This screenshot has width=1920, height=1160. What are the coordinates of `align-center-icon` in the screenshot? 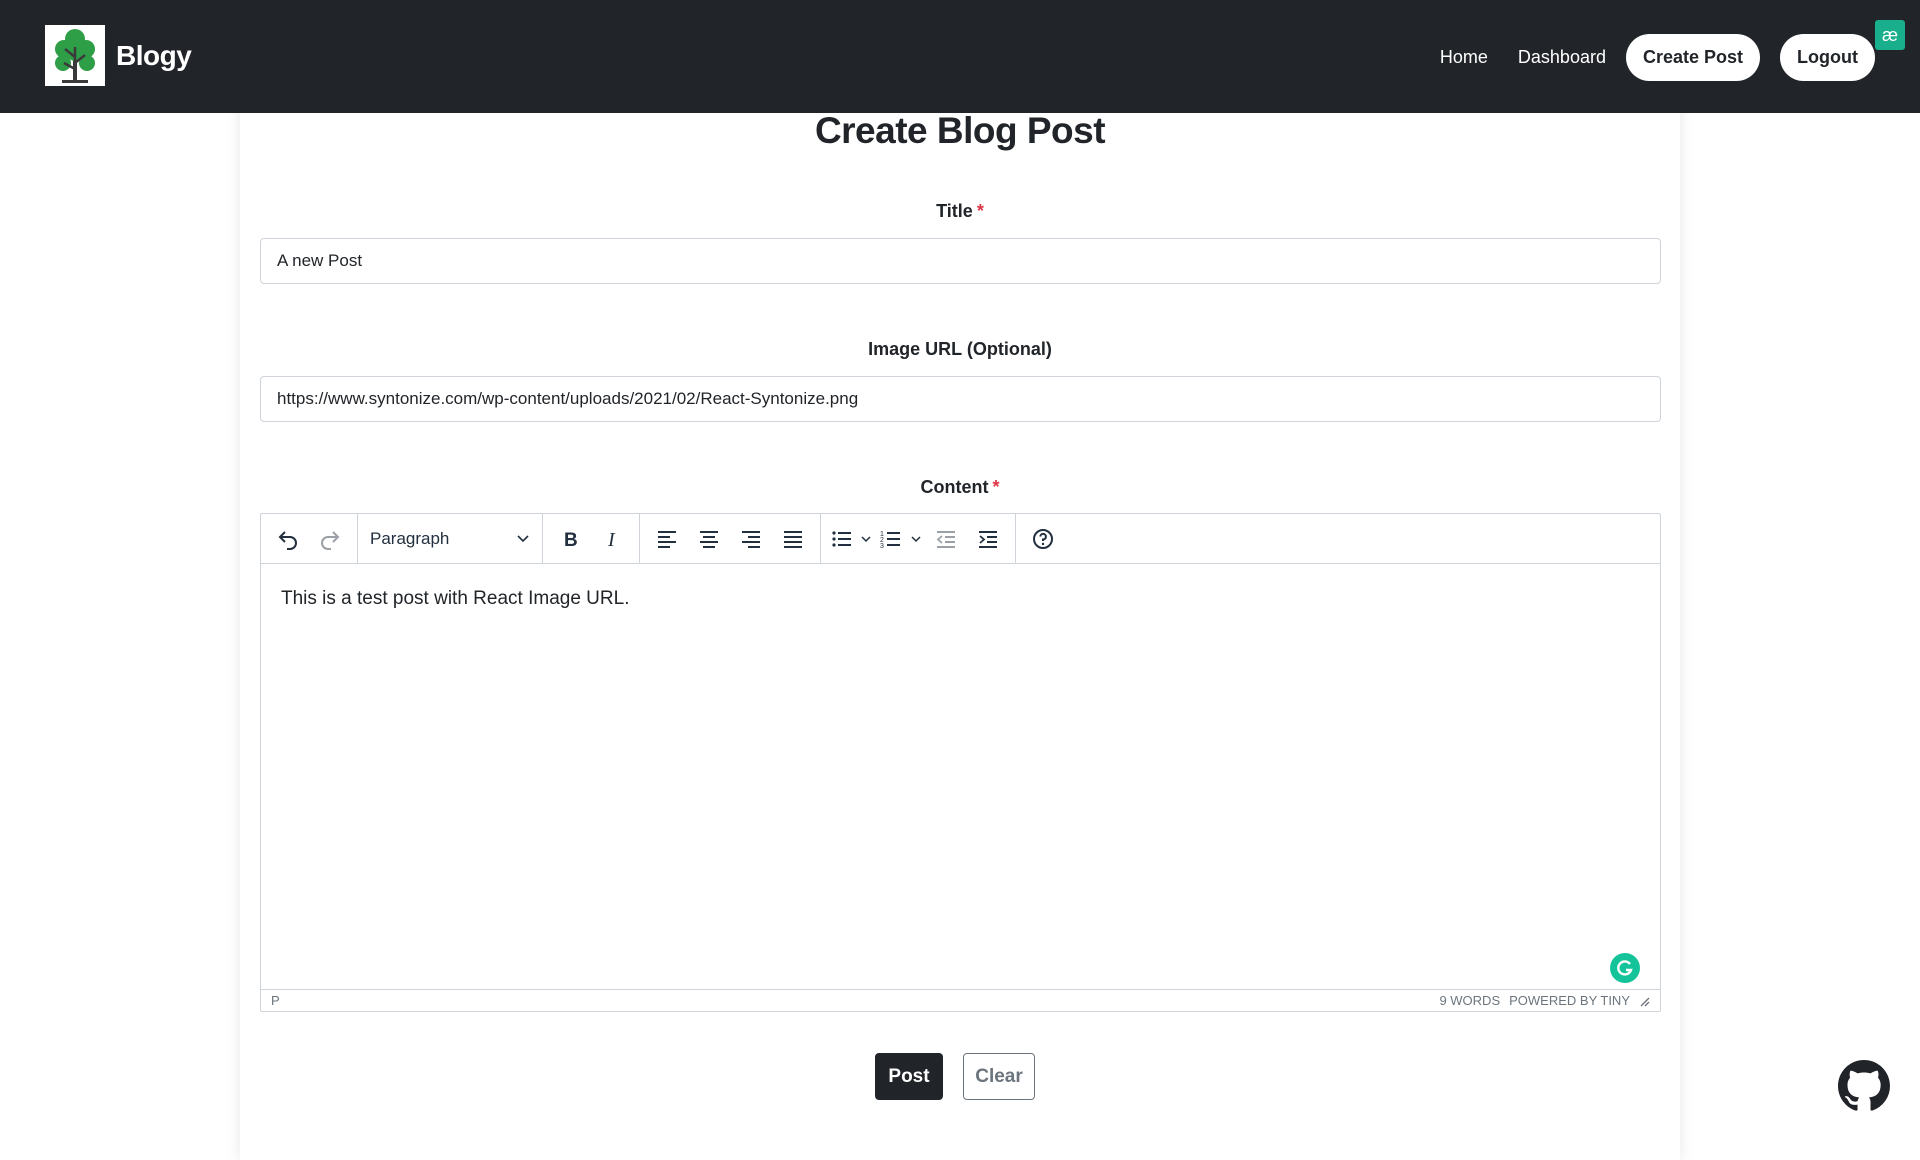 It's located at (709, 539).